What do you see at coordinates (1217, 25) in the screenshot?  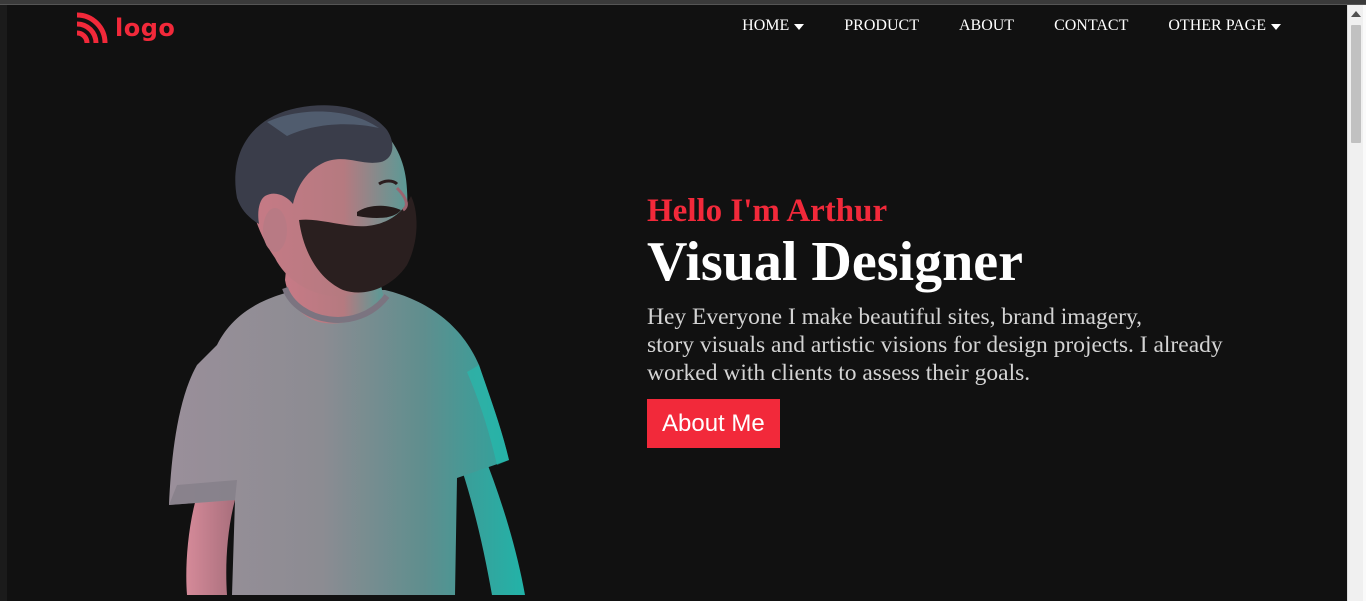 I see `nav-item-label: OTHER PAGE` at bounding box center [1217, 25].